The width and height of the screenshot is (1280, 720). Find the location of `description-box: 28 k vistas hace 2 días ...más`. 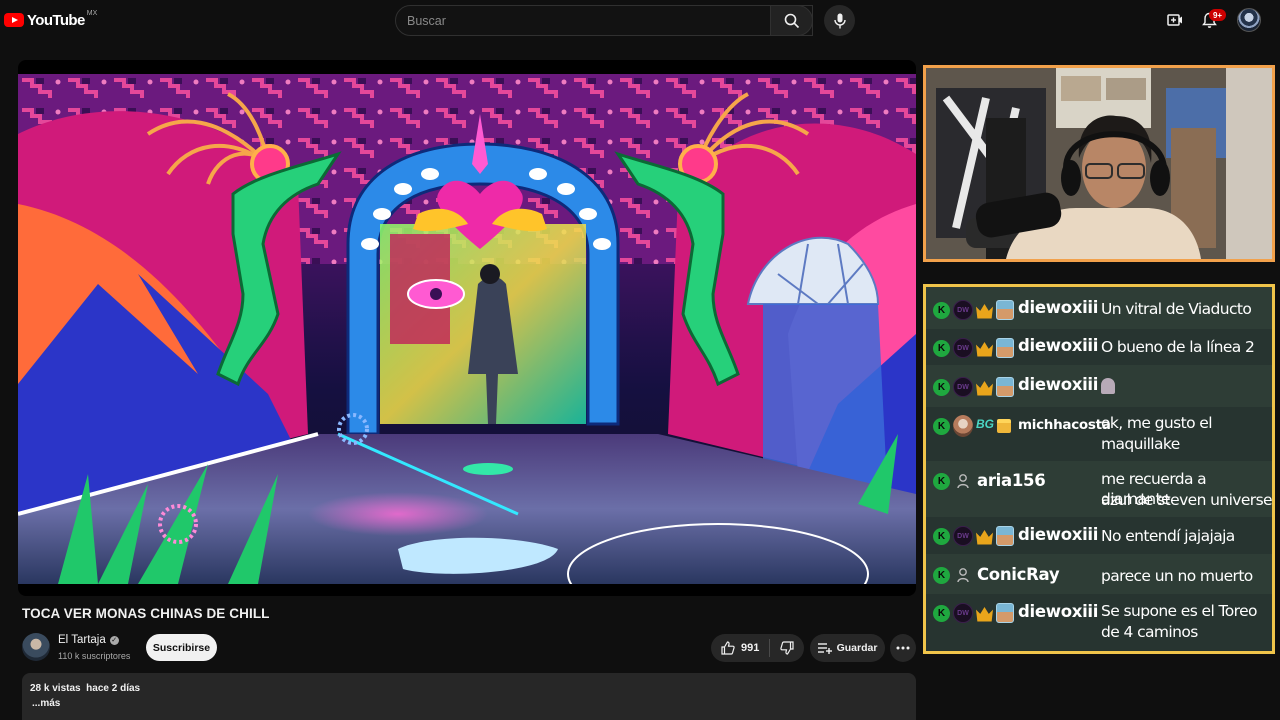

description-box: 28 k vistas hace 2 días ...más is located at coordinates (469, 696).